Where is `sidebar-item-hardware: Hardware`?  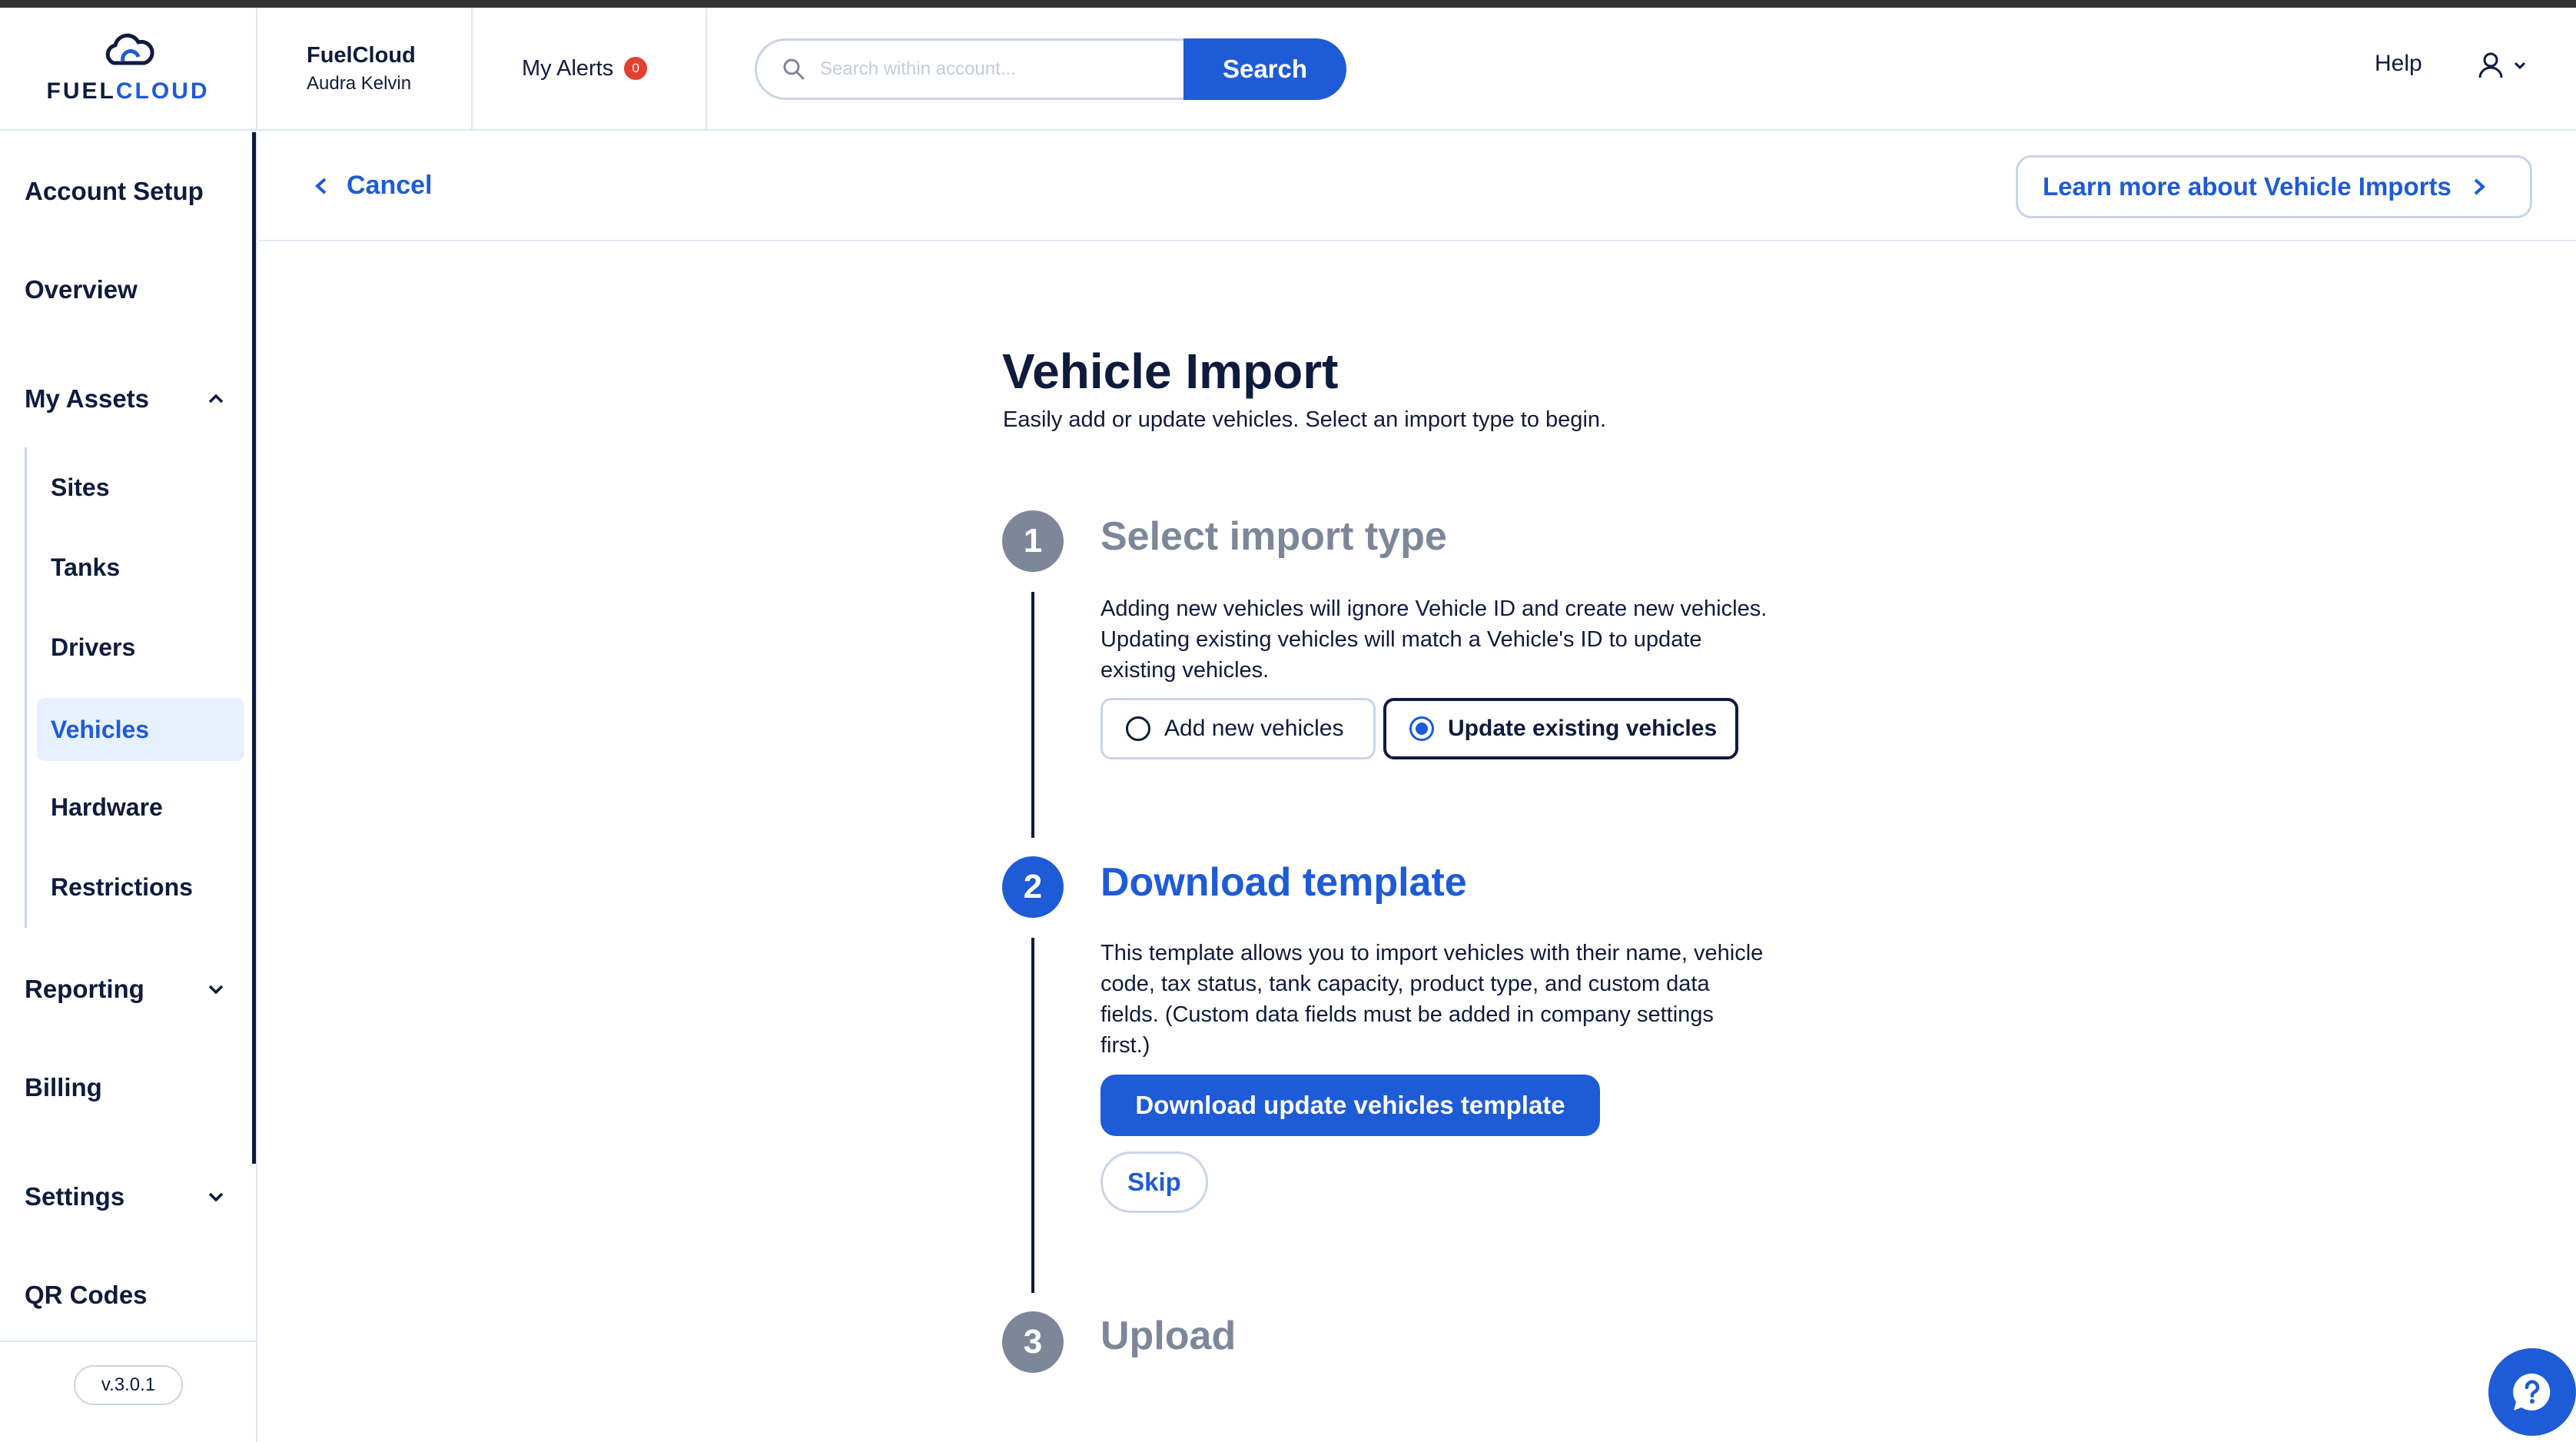 sidebar-item-hardware: Hardware is located at coordinates (107, 807).